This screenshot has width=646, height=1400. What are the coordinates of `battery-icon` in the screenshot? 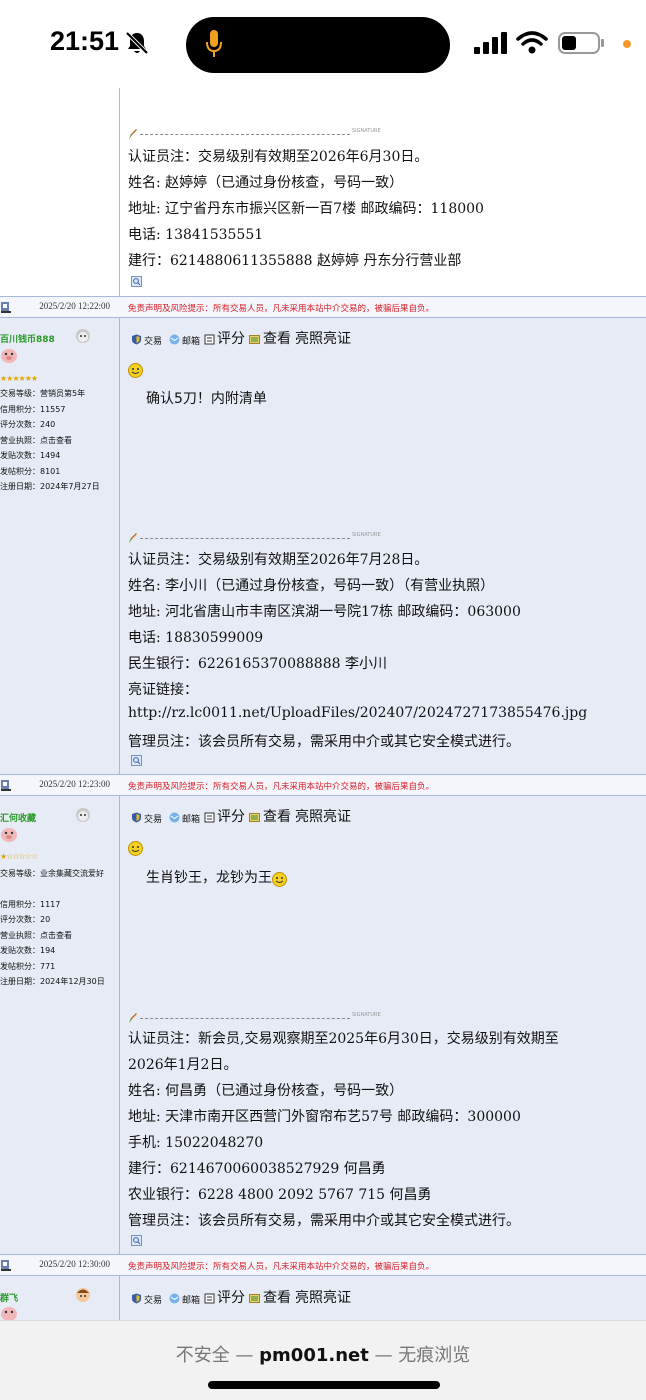 It's located at (581, 43).